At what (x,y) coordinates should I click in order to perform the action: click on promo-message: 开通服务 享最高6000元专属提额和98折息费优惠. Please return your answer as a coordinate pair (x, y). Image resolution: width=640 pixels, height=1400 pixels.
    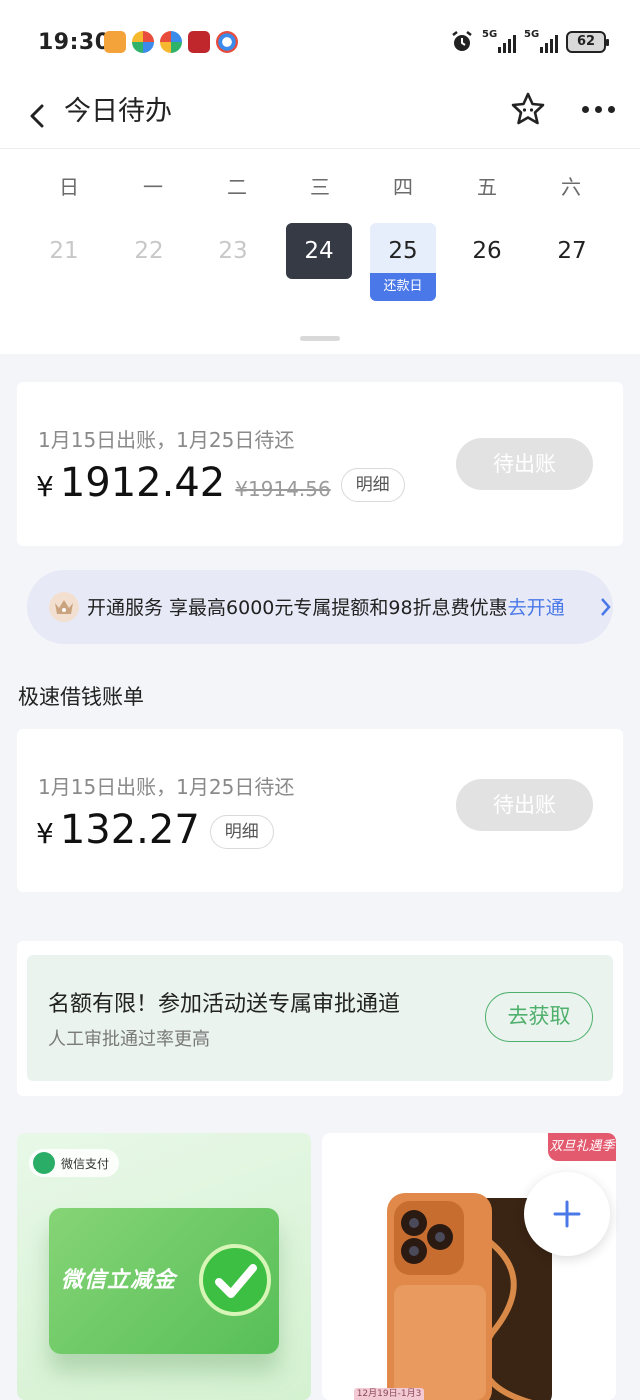
    Looking at the image, I should click on (297, 608).